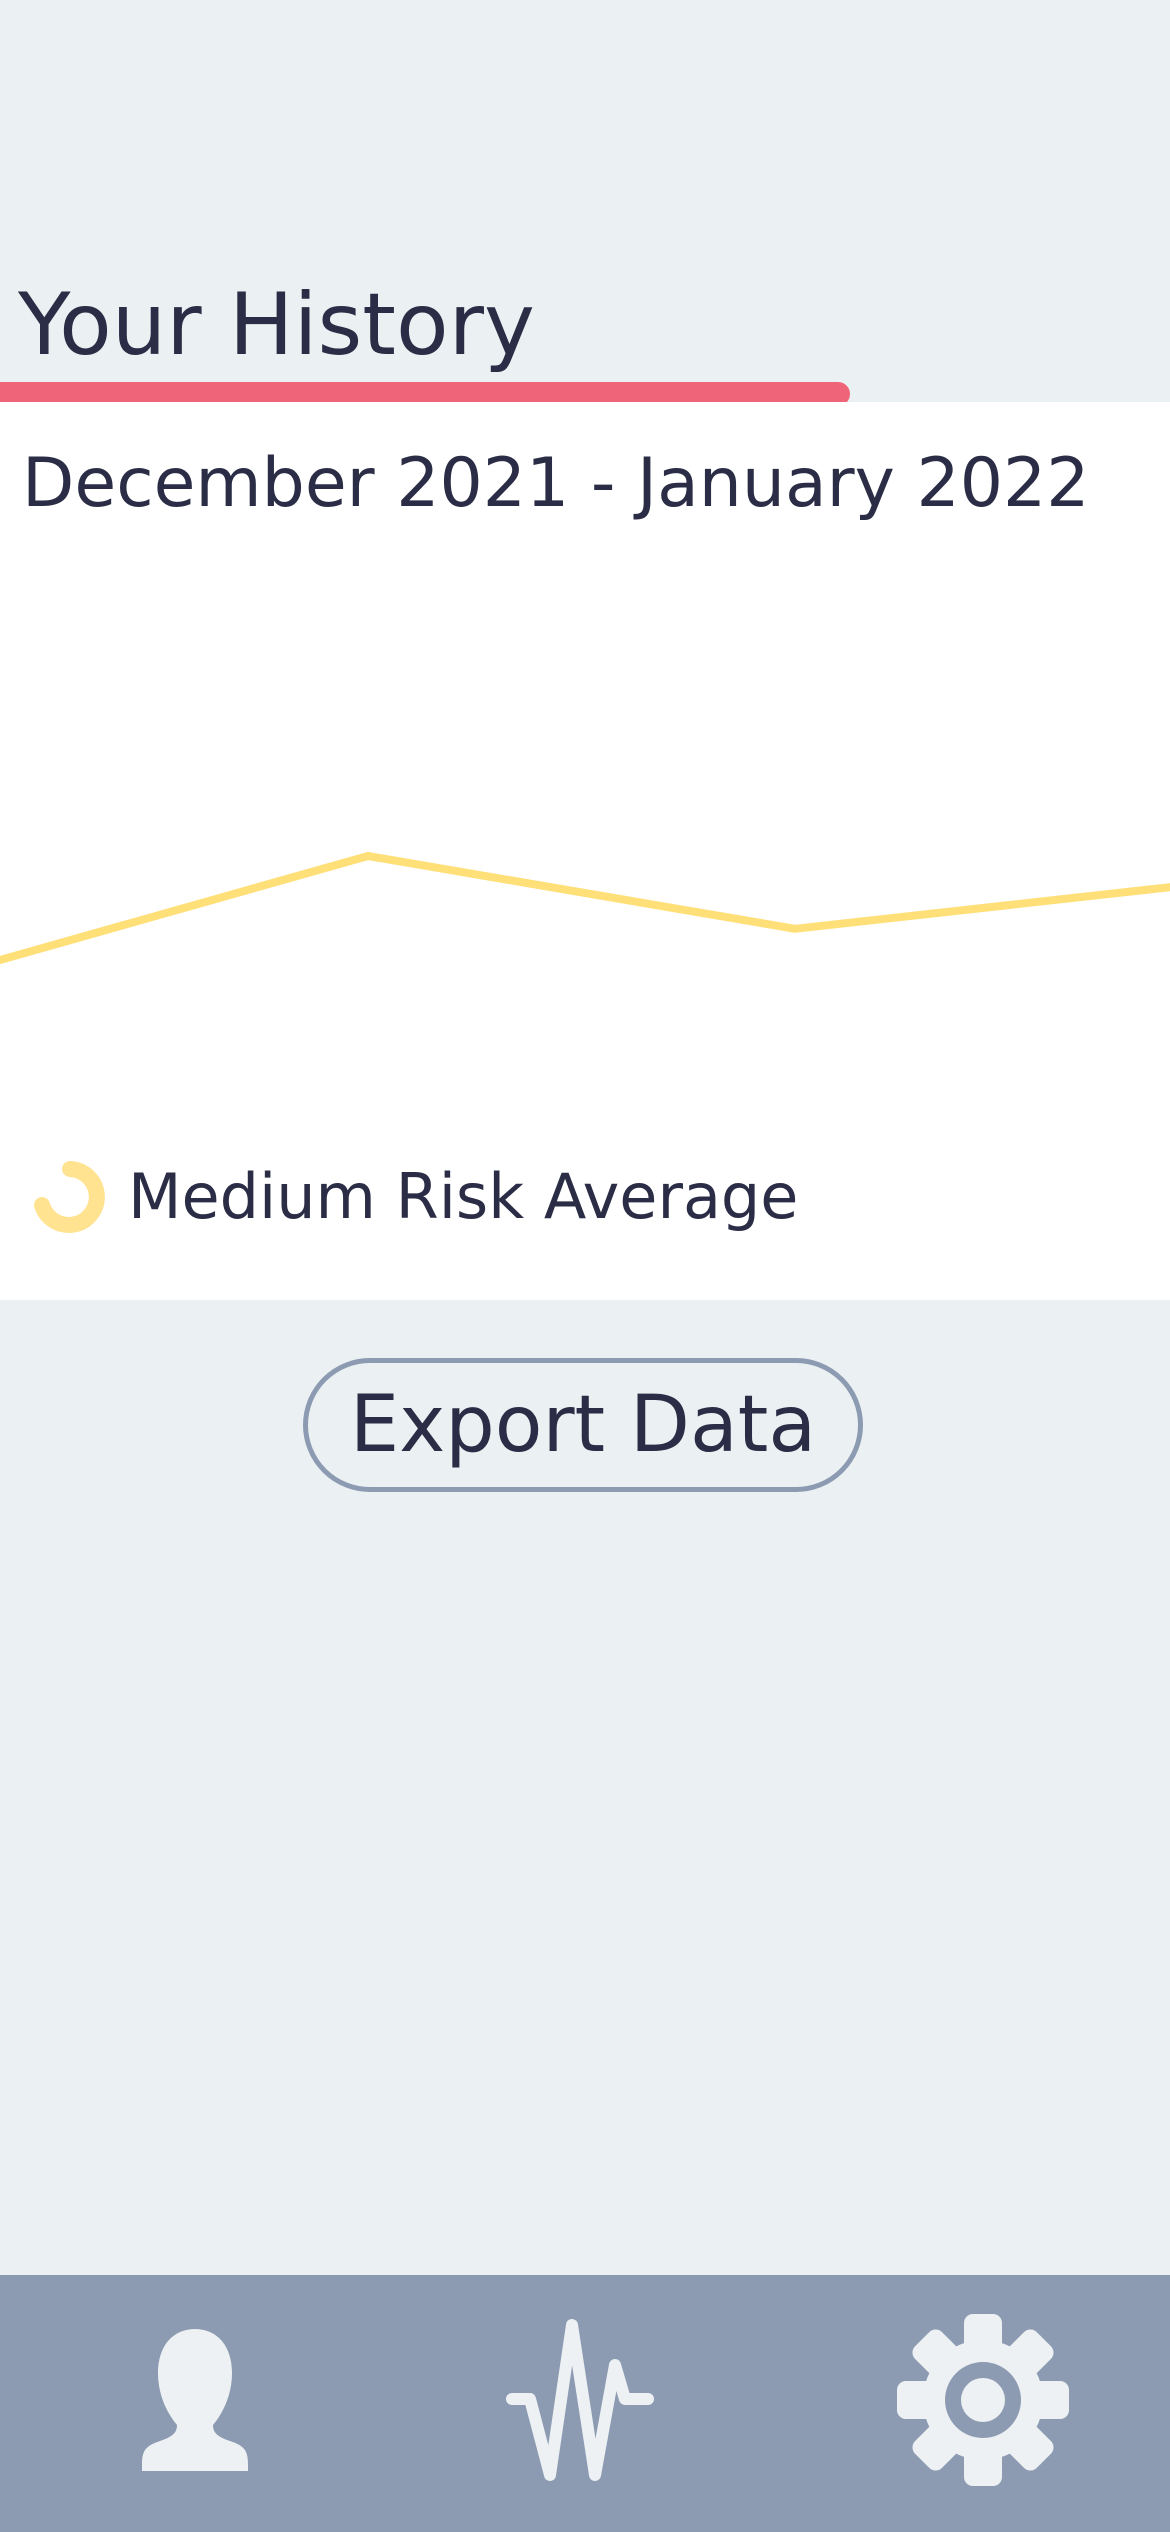 The width and height of the screenshot is (1170, 2532). I want to click on date-range: December 2021 - January 2022, so click(556, 483).